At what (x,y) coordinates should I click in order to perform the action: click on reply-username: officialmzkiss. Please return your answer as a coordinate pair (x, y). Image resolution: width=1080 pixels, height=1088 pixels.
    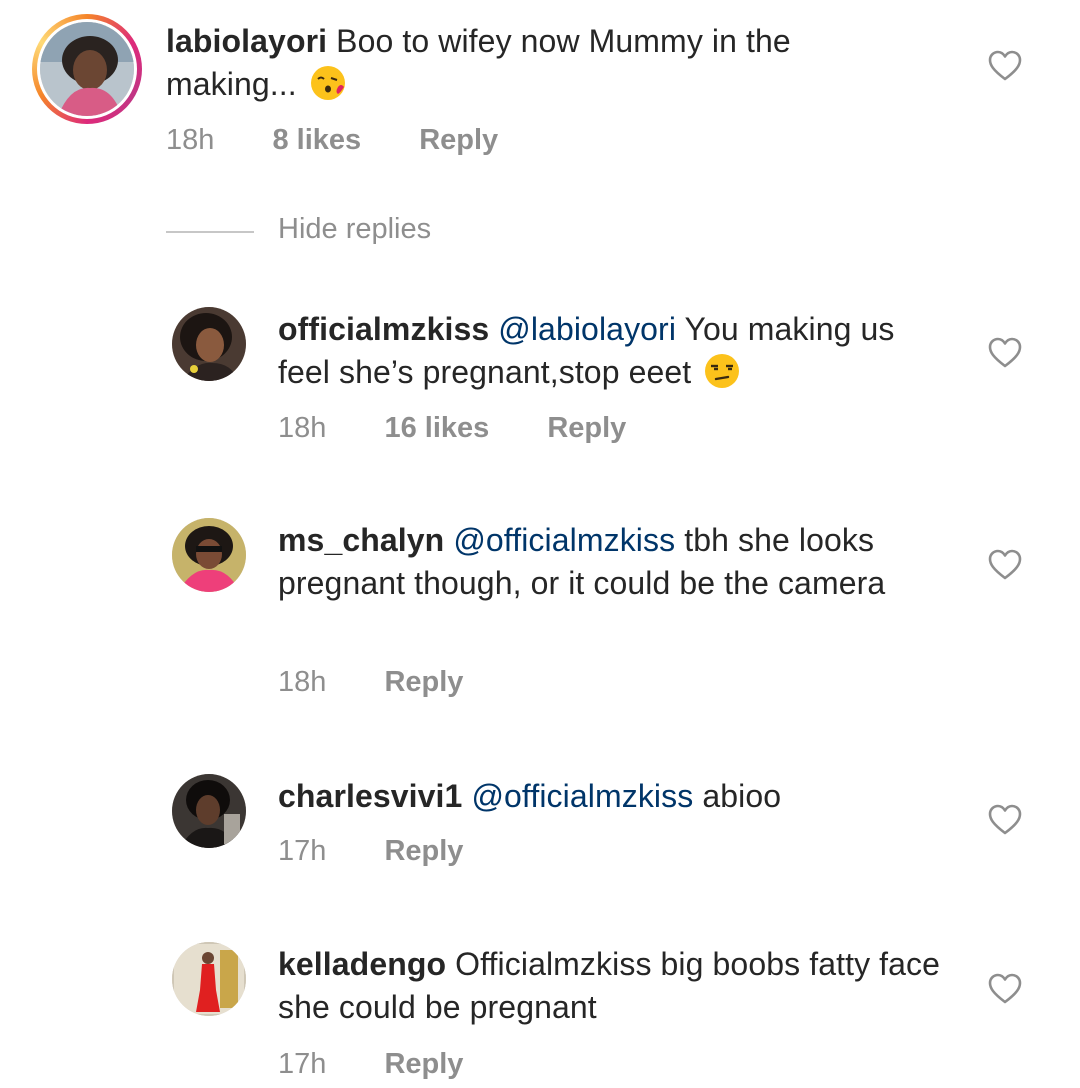
    Looking at the image, I should click on (383, 329).